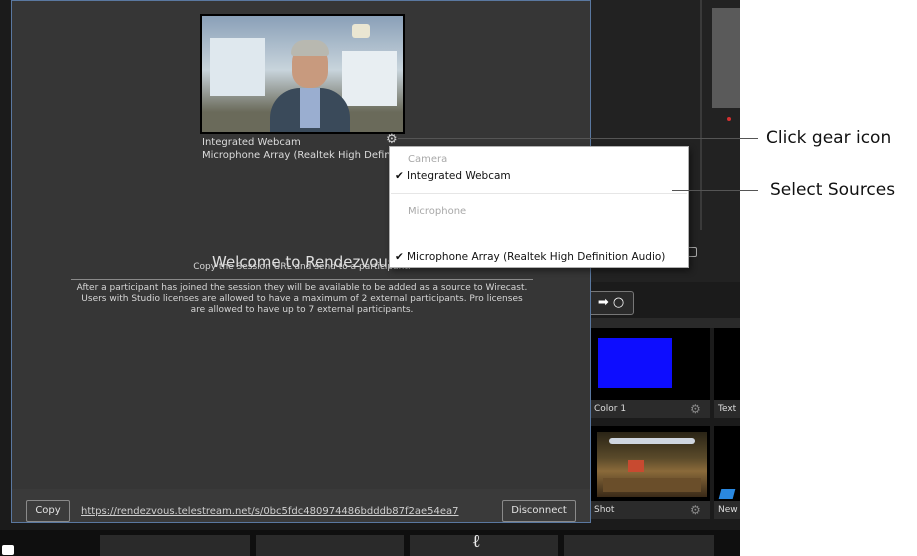  I want to click on callout-gear: Click gear icon, so click(829, 138).